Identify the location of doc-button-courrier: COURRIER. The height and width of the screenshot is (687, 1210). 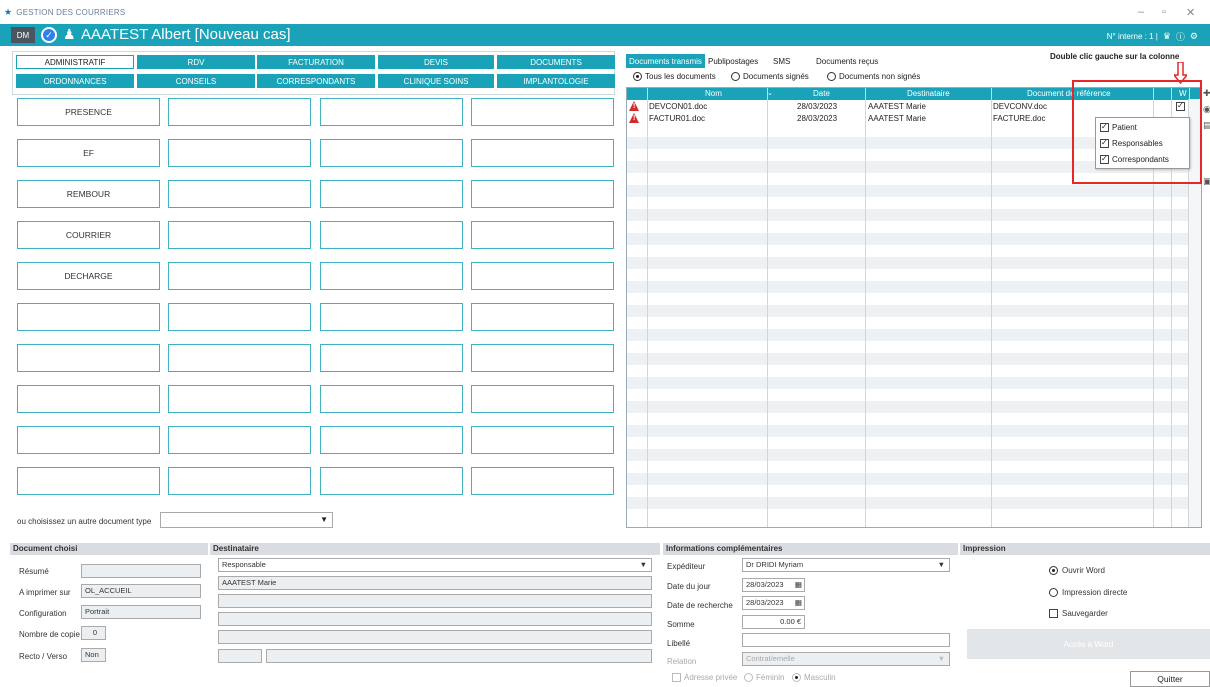
(88, 235).